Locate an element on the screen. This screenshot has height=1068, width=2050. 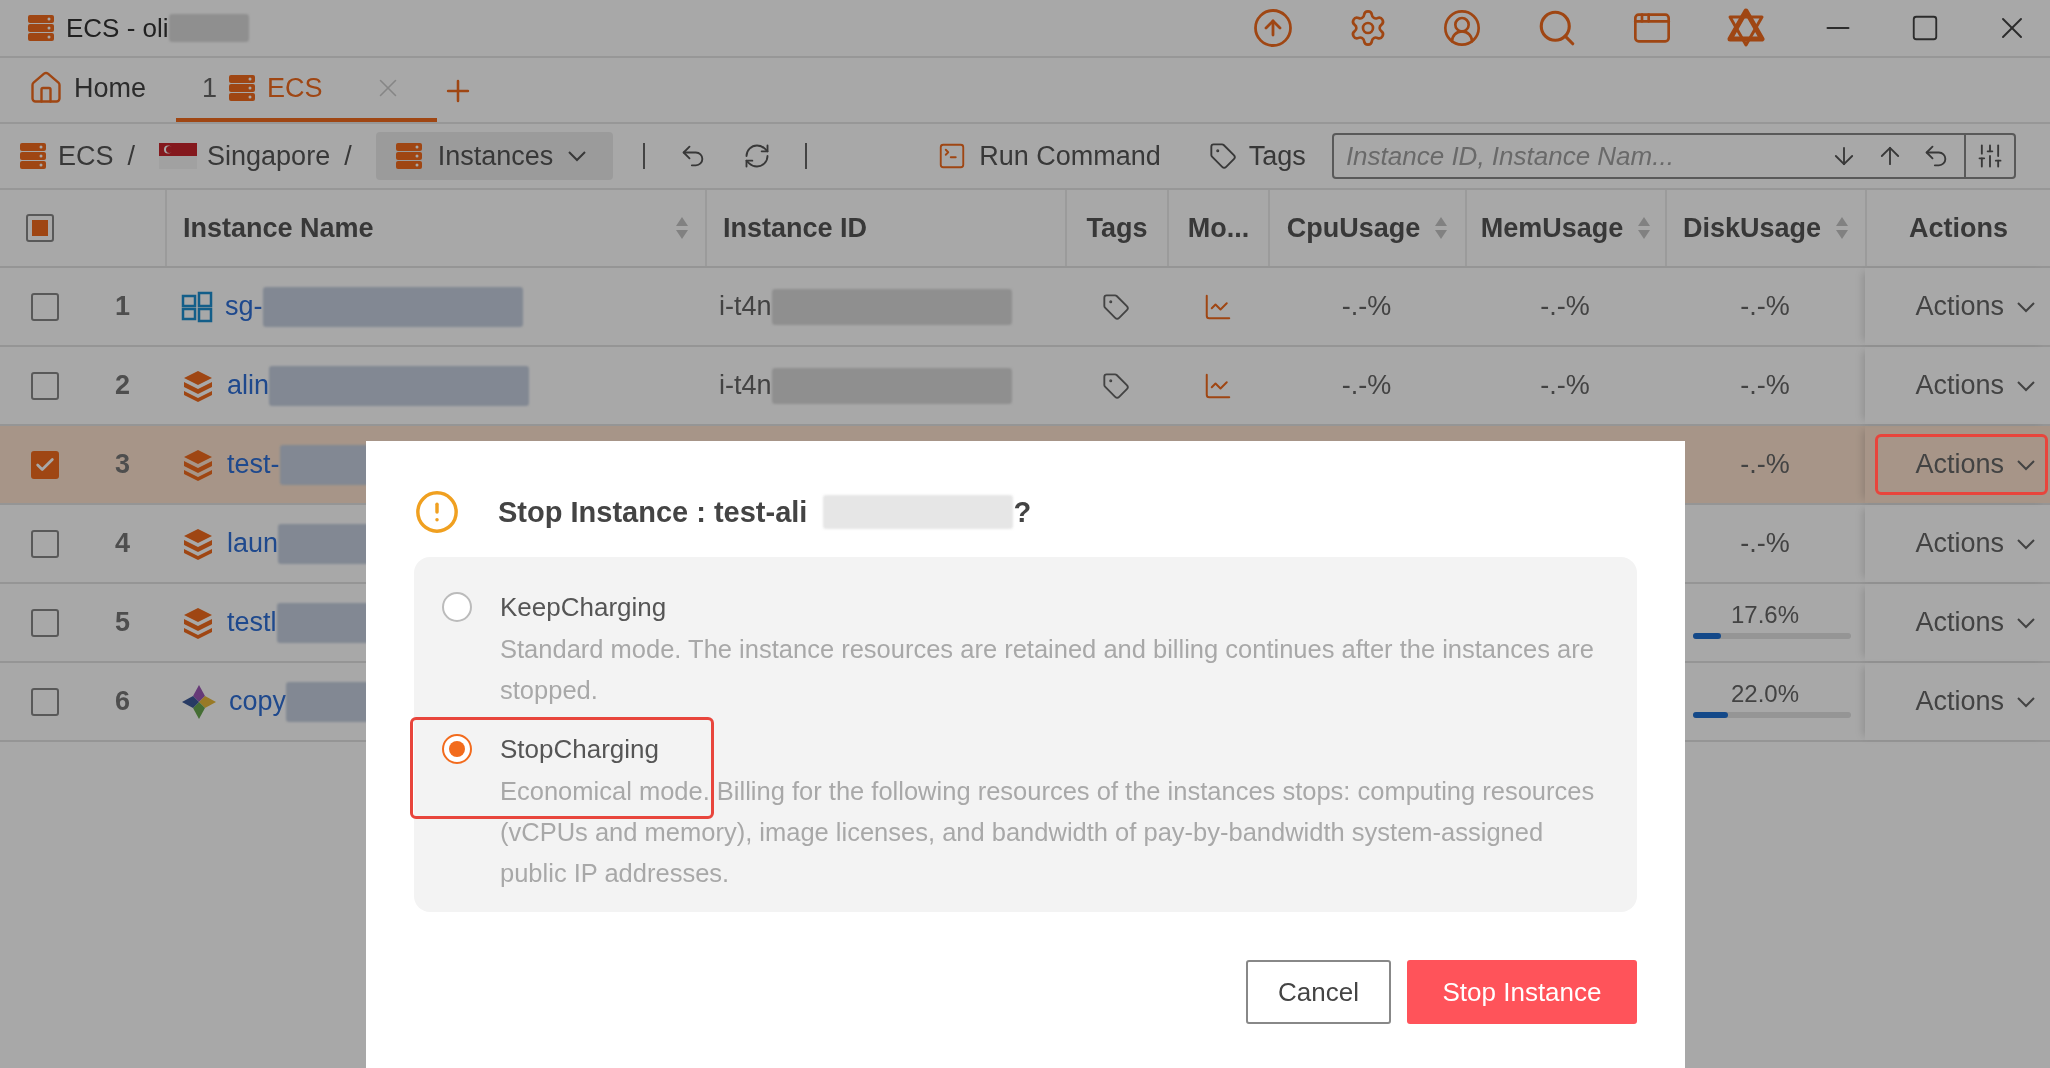
dialog-title: Stop Instance : test-ali is located at coordinates (653, 512).